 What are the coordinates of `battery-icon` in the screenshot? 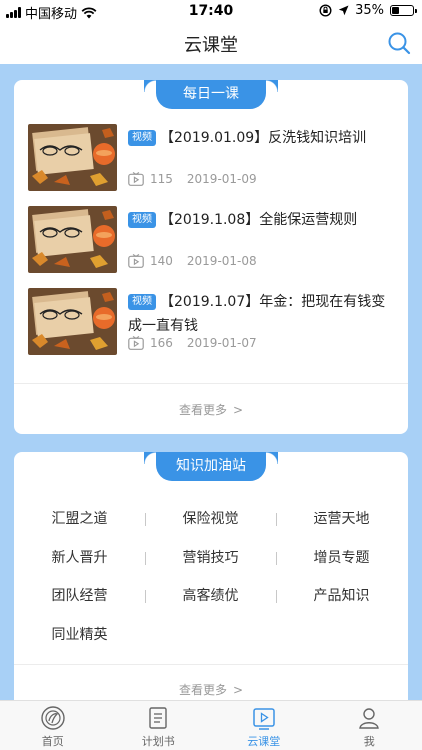 It's located at (403, 10).